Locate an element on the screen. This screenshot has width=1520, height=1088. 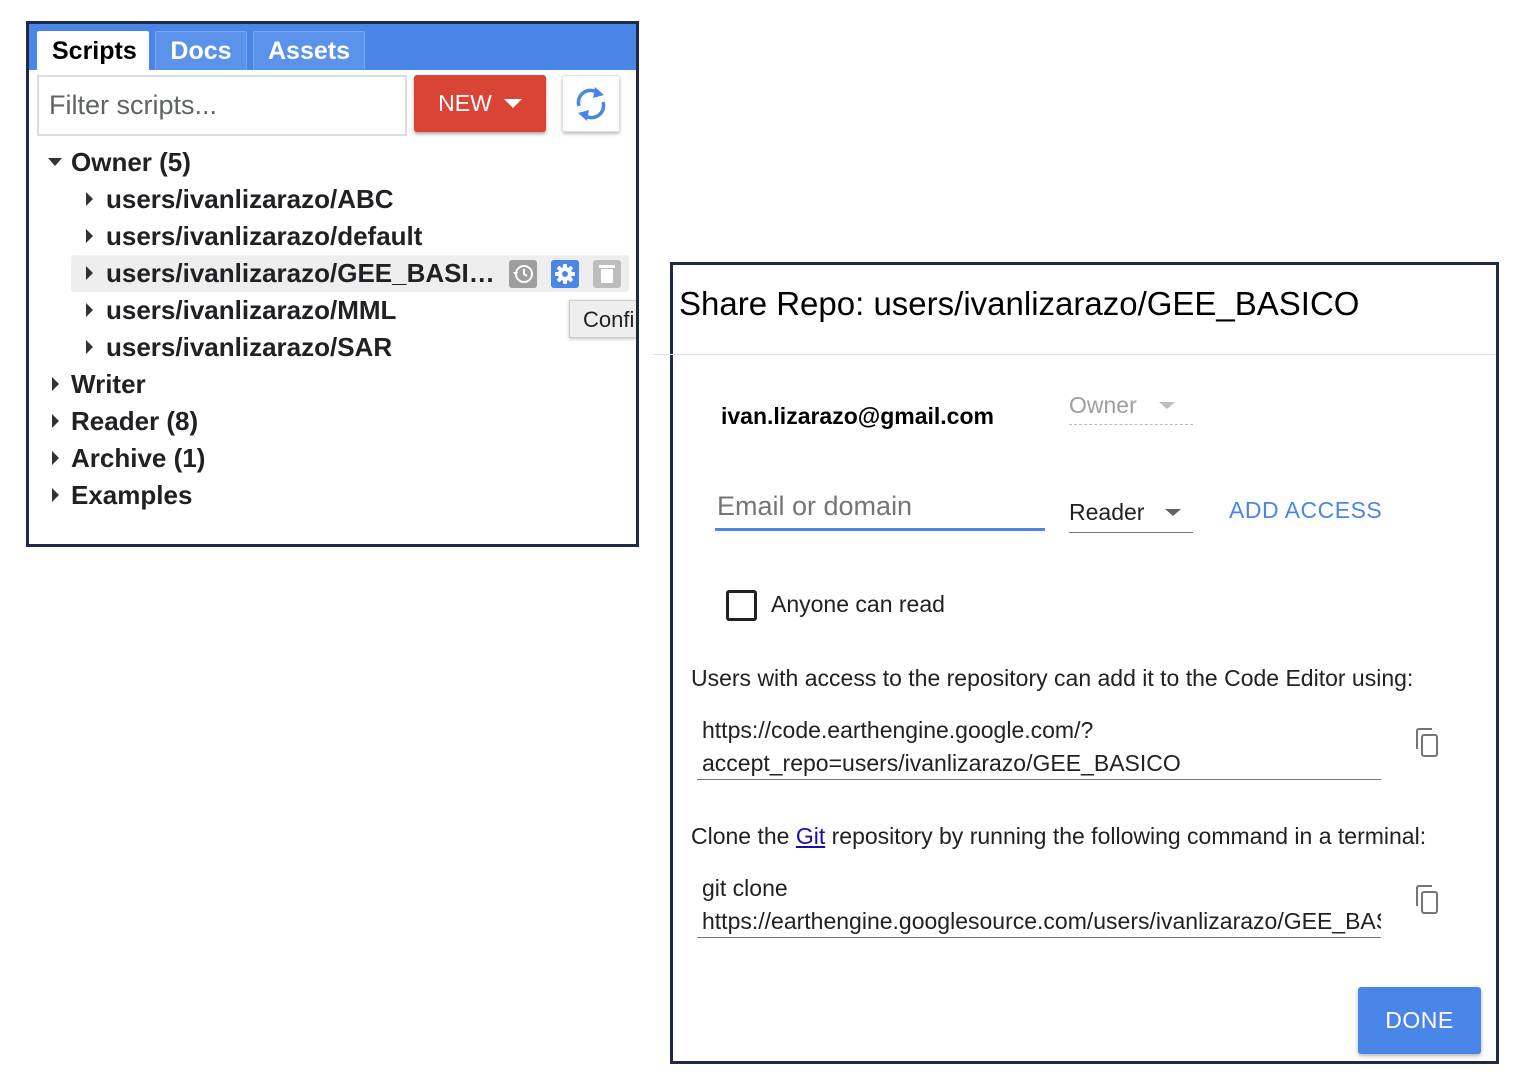
tree-group-owner: Owner (5) is located at coordinates (179, 162).